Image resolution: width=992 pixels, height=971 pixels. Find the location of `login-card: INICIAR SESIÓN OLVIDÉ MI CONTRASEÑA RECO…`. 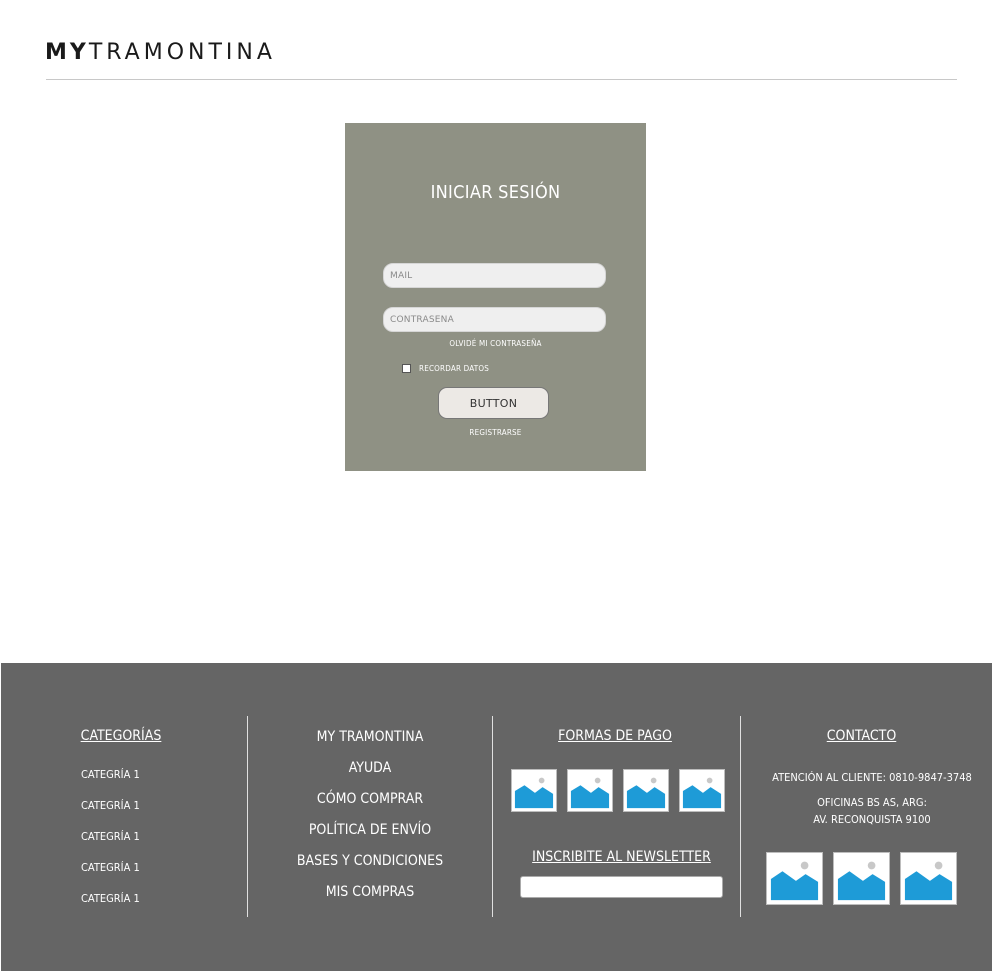

login-card: INICIAR SESIÓN OLVIDÉ MI CONTRASEÑA RECO… is located at coordinates (495, 297).